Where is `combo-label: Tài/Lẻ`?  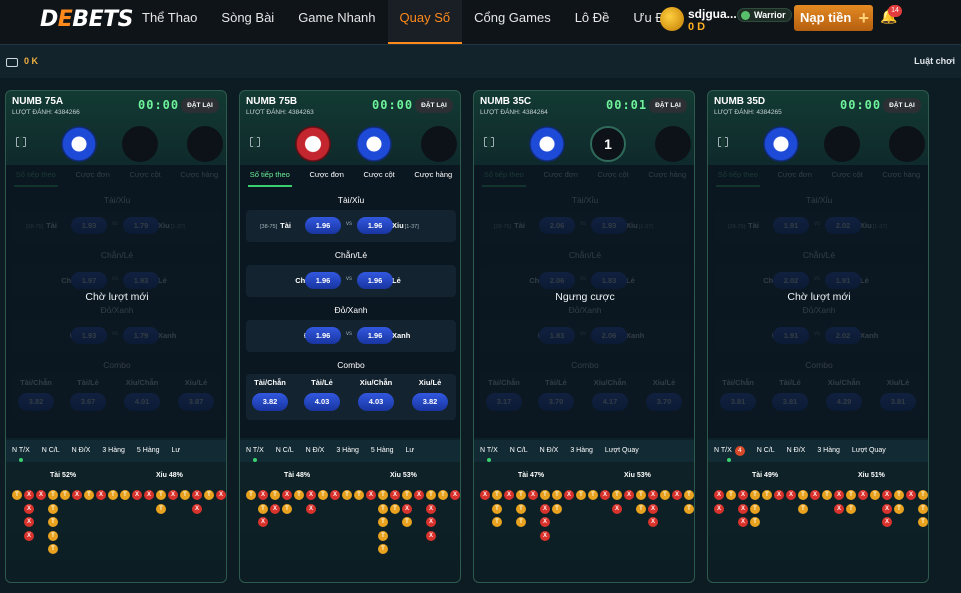
combo-label: Tài/Lẻ is located at coordinates (790, 382).